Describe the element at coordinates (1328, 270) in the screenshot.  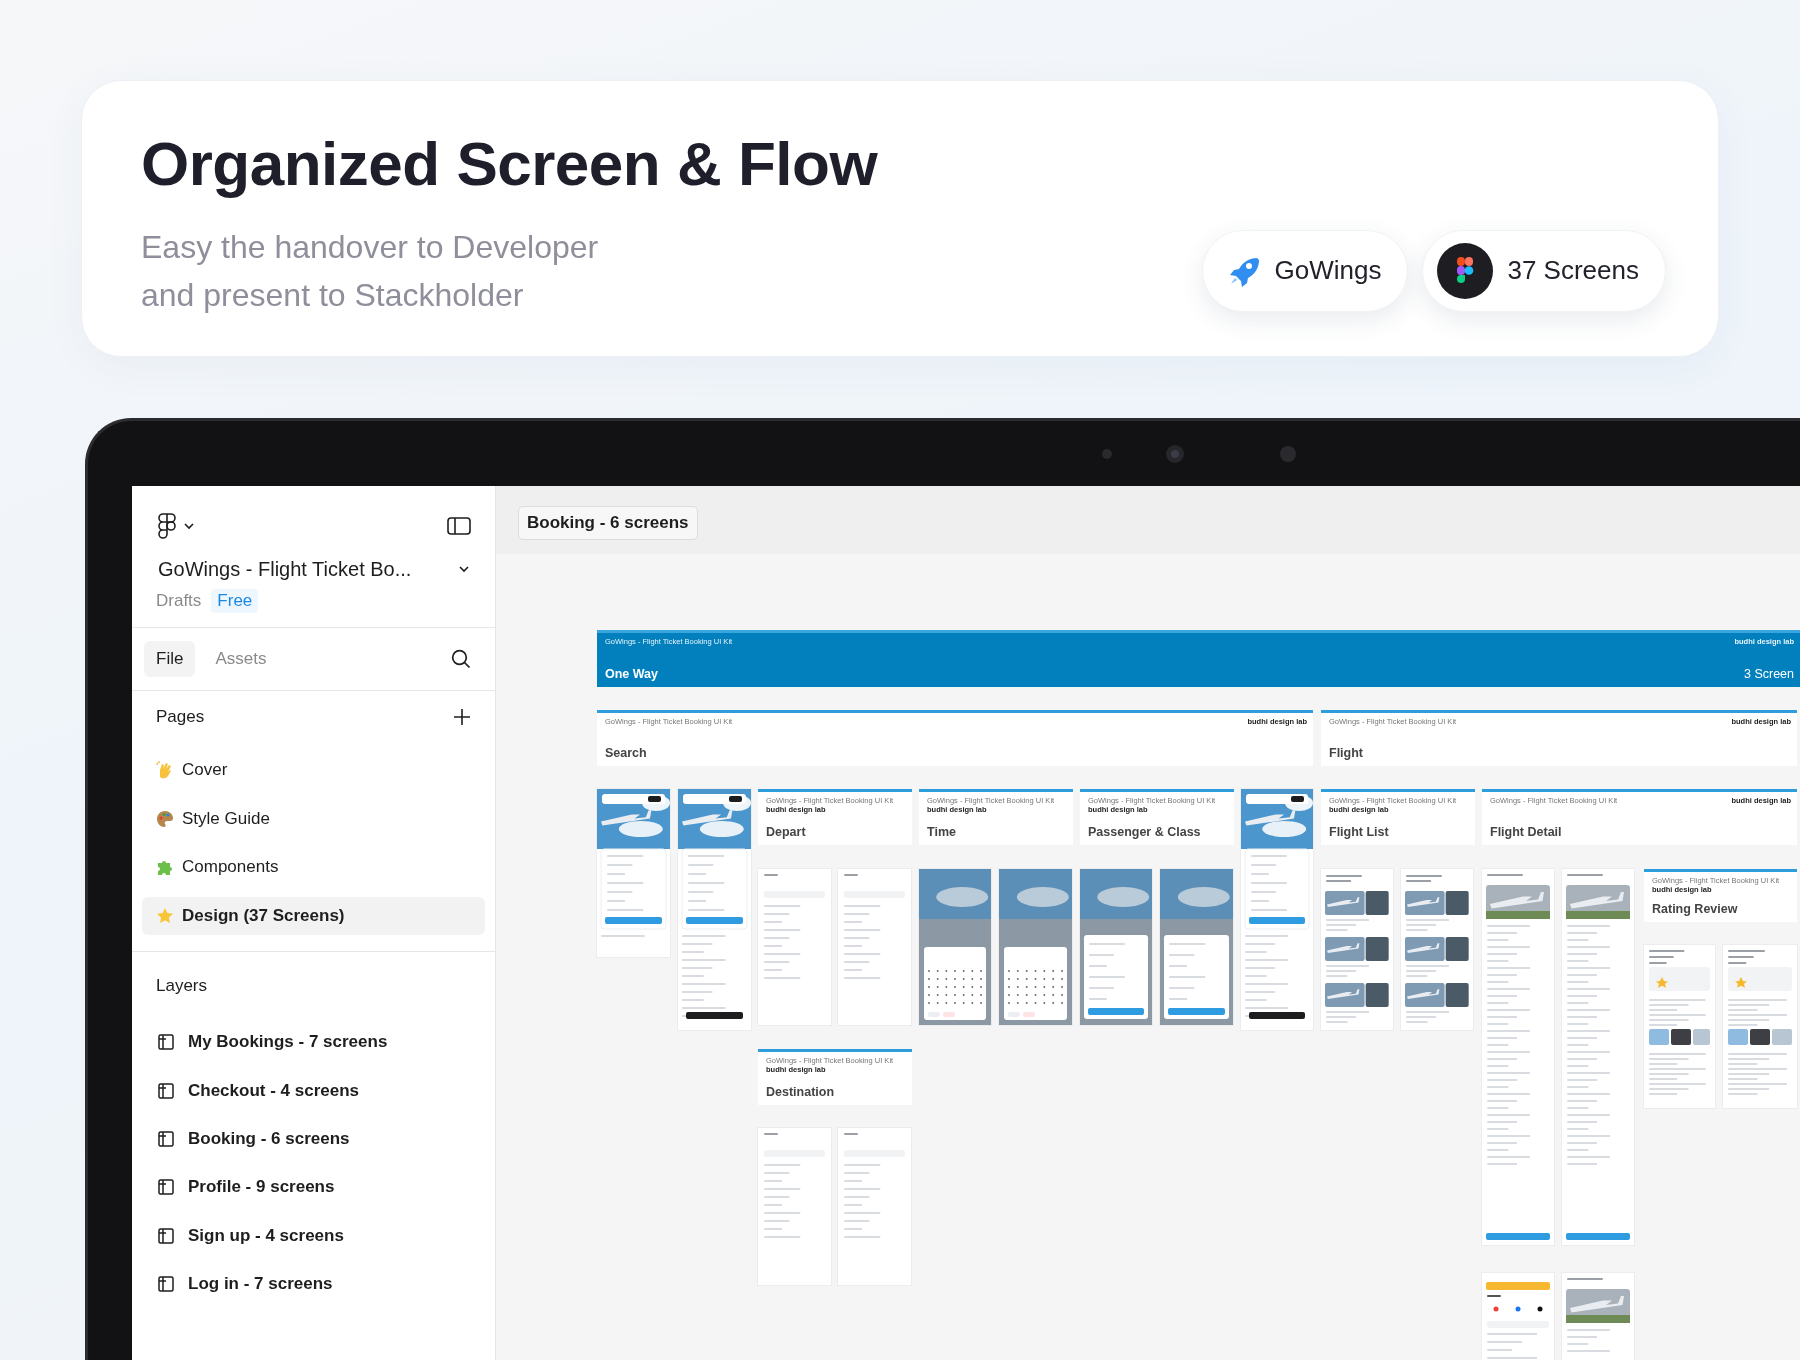
I see `badge-label: GoWings` at that location.